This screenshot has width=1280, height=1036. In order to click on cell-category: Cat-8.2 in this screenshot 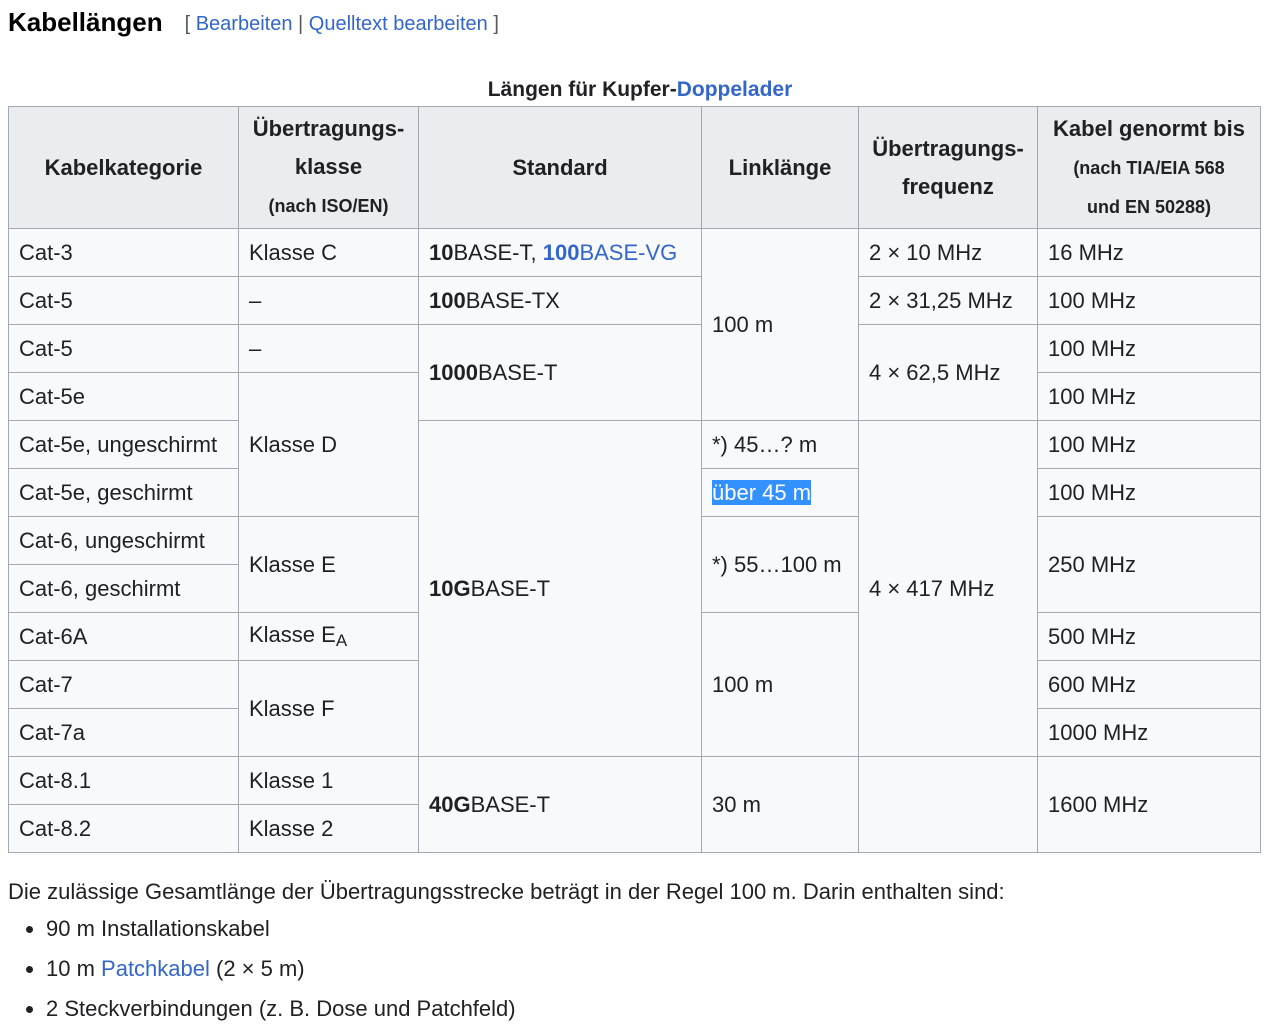, I will do `click(123, 828)`.